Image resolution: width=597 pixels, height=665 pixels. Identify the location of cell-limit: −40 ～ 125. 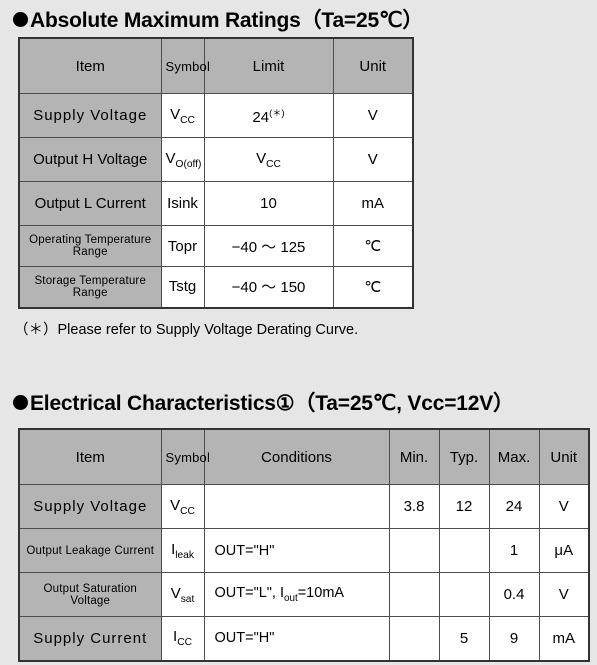
(268, 246).